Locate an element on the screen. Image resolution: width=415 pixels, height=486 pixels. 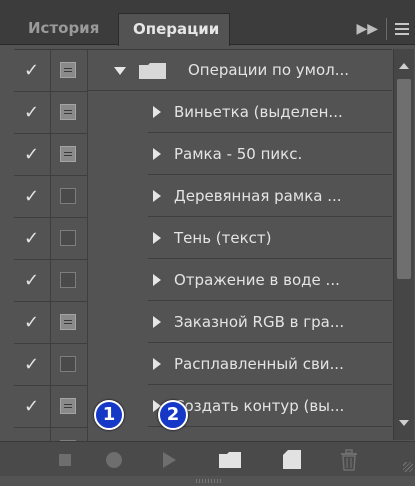
action-label: Рамка - 50 пикс. is located at coordinates (238, 154).